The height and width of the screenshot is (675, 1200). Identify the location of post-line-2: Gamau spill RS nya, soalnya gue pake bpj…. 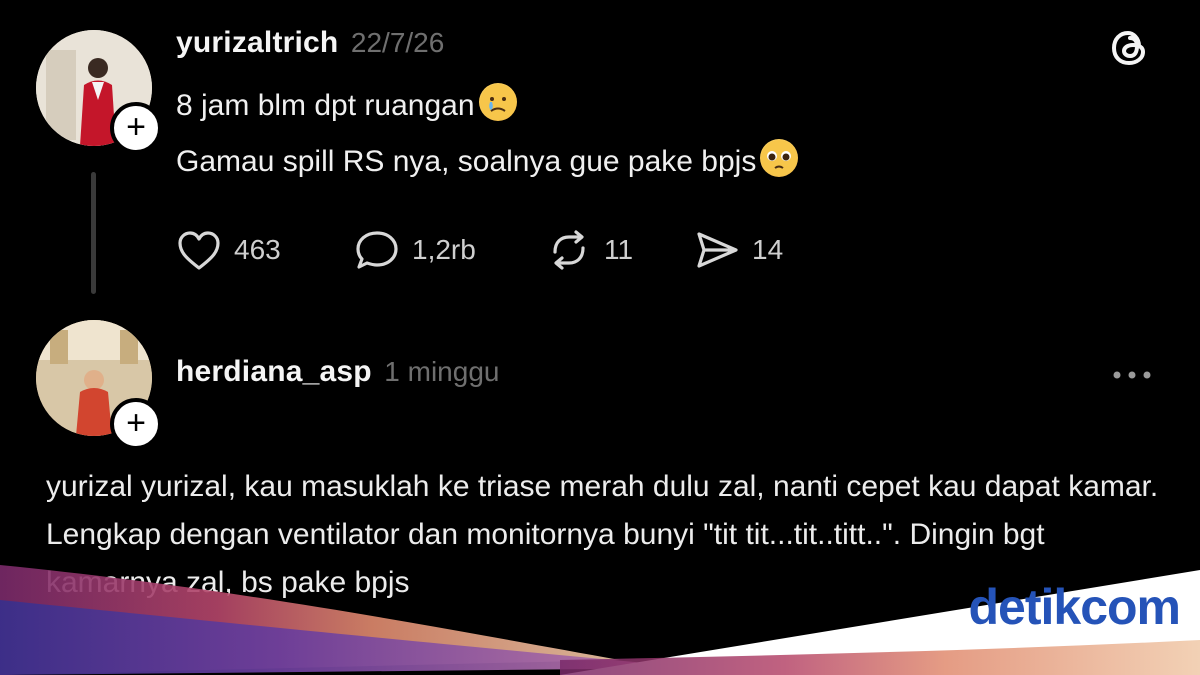
(487, 162).